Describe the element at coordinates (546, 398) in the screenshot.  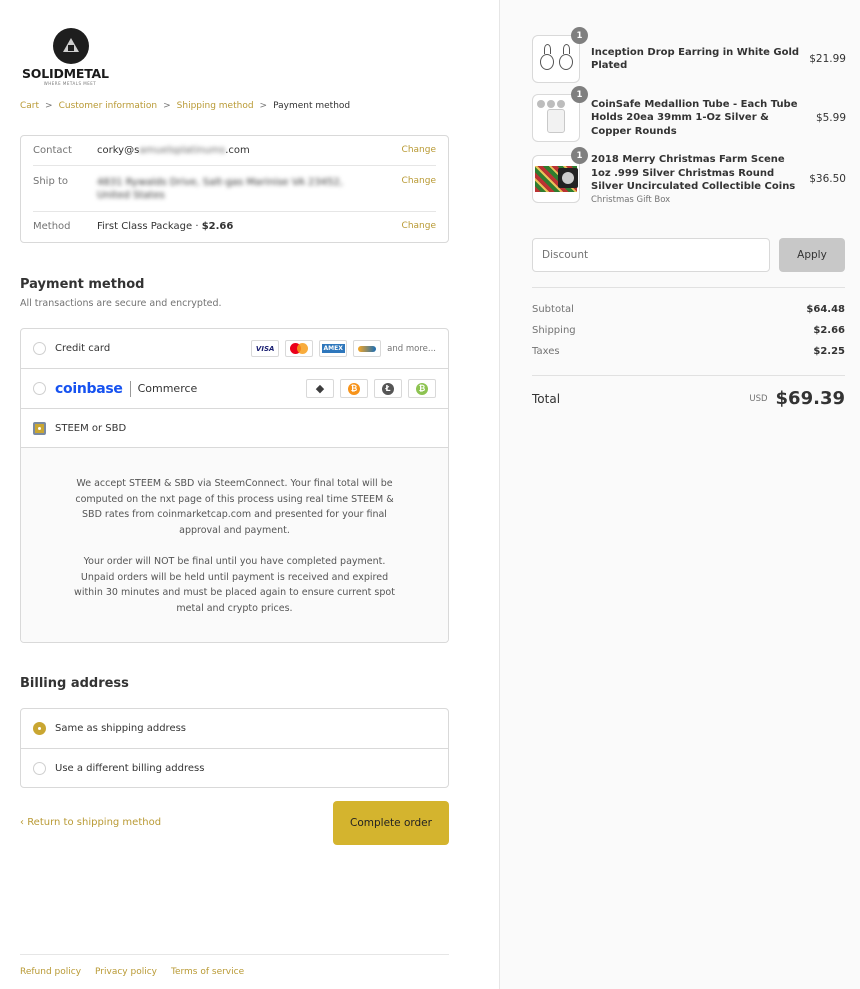
I see `total-label: Total` at that location.